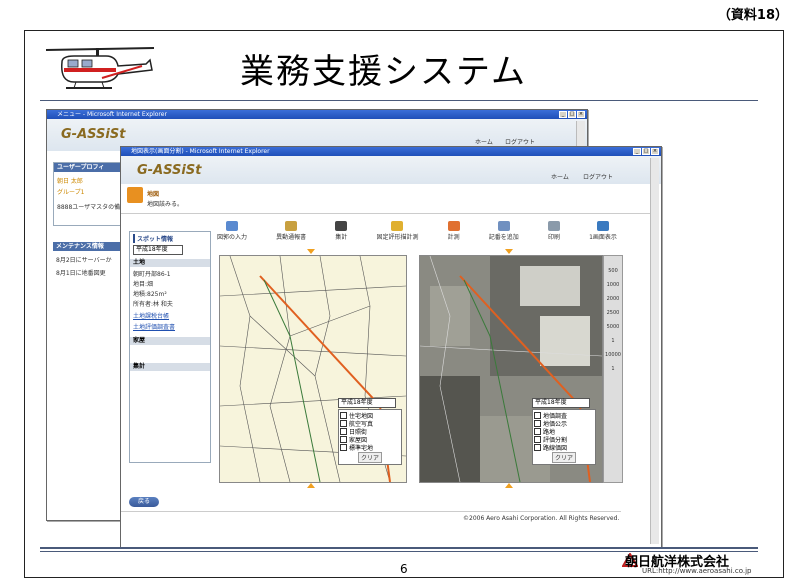 The height and width of the screenshot is (585, 796). Describe the element at coordinates (613, 271) in the screenshot. I see `scale-label: 500` at that location.